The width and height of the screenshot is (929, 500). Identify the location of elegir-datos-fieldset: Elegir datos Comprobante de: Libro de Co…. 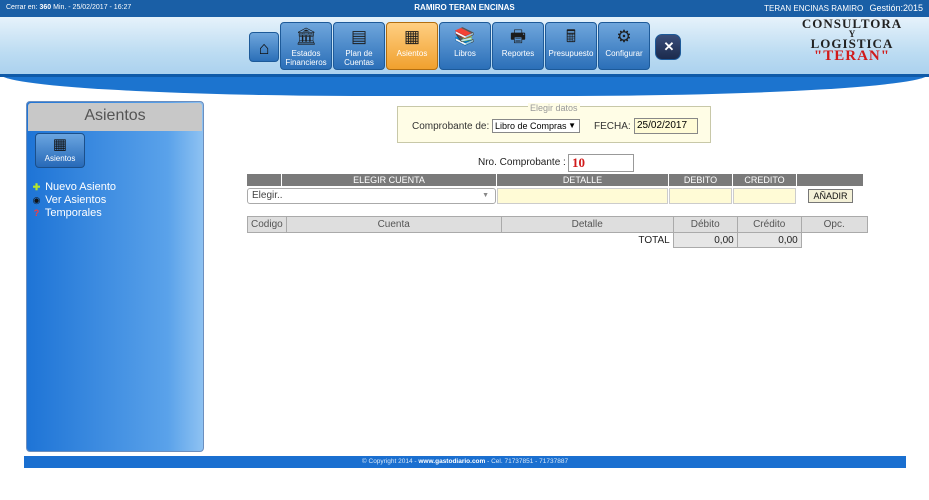
(554, 123).